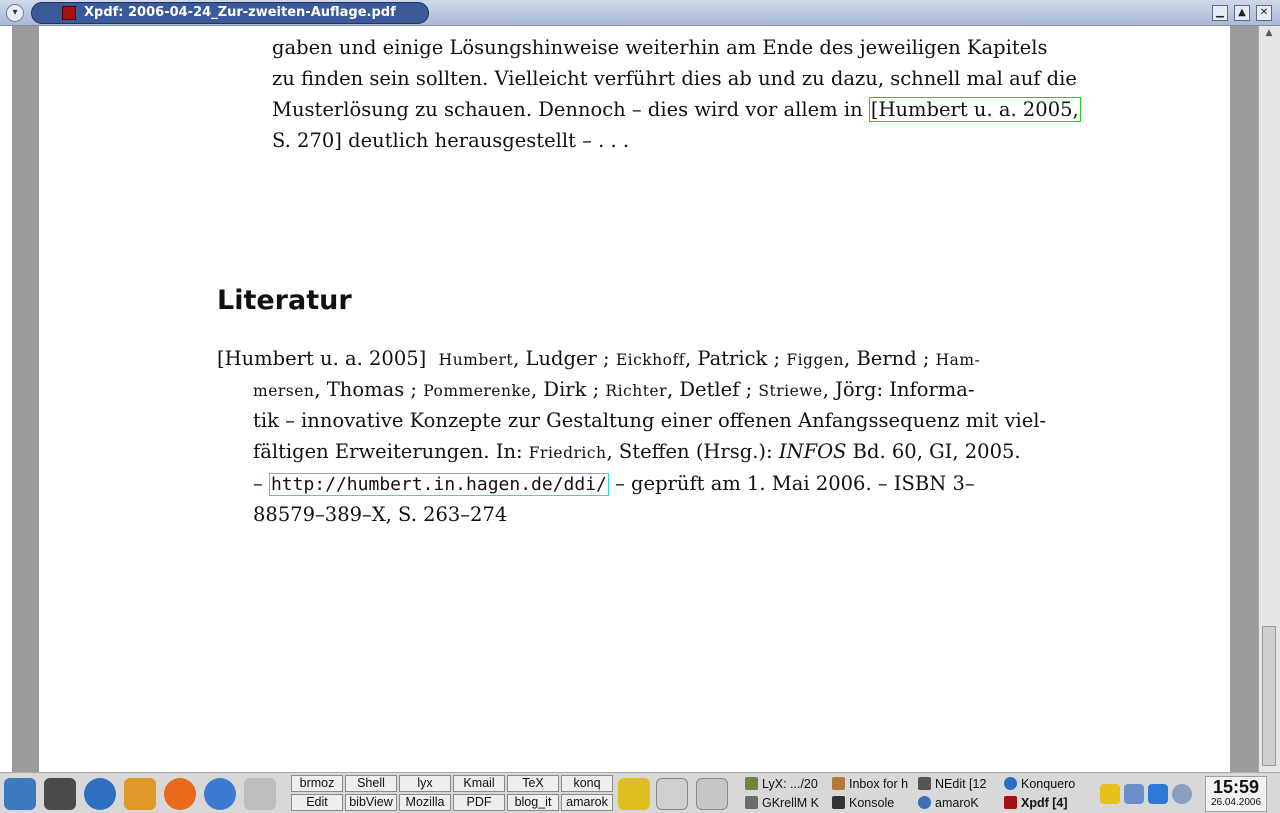 The image size is (1280, 813). I want to click on clock: 15:59 26.04.2006, so click(1236, 794).